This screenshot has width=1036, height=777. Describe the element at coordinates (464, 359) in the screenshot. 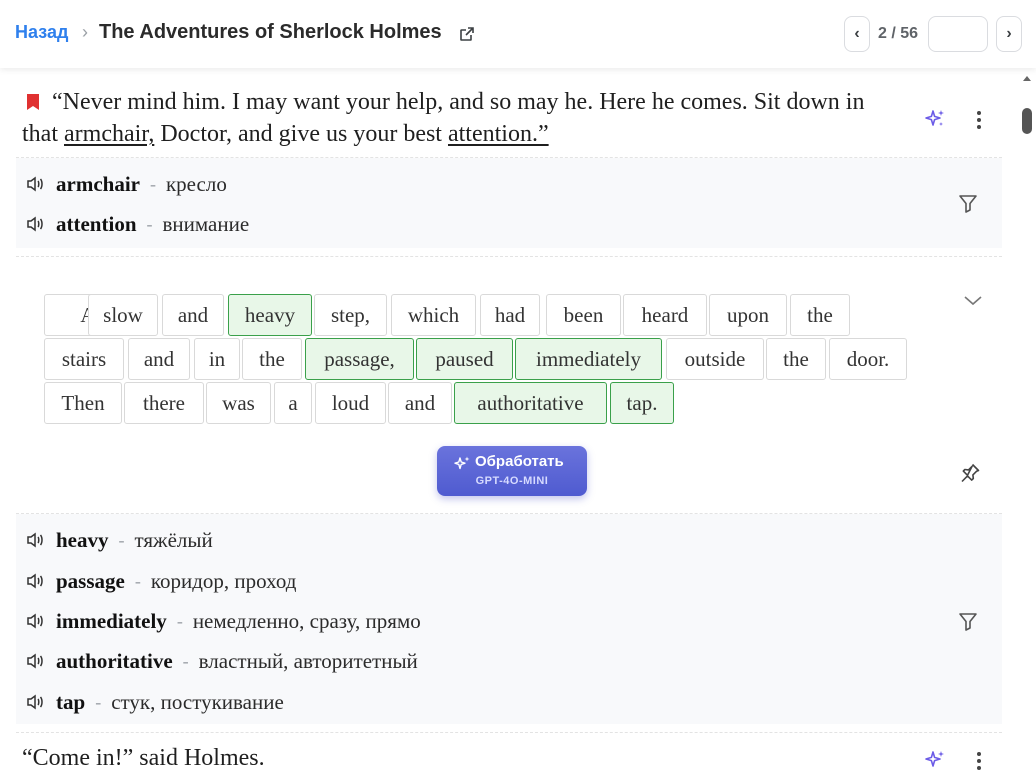

I see `word-chip: paused` at that location.